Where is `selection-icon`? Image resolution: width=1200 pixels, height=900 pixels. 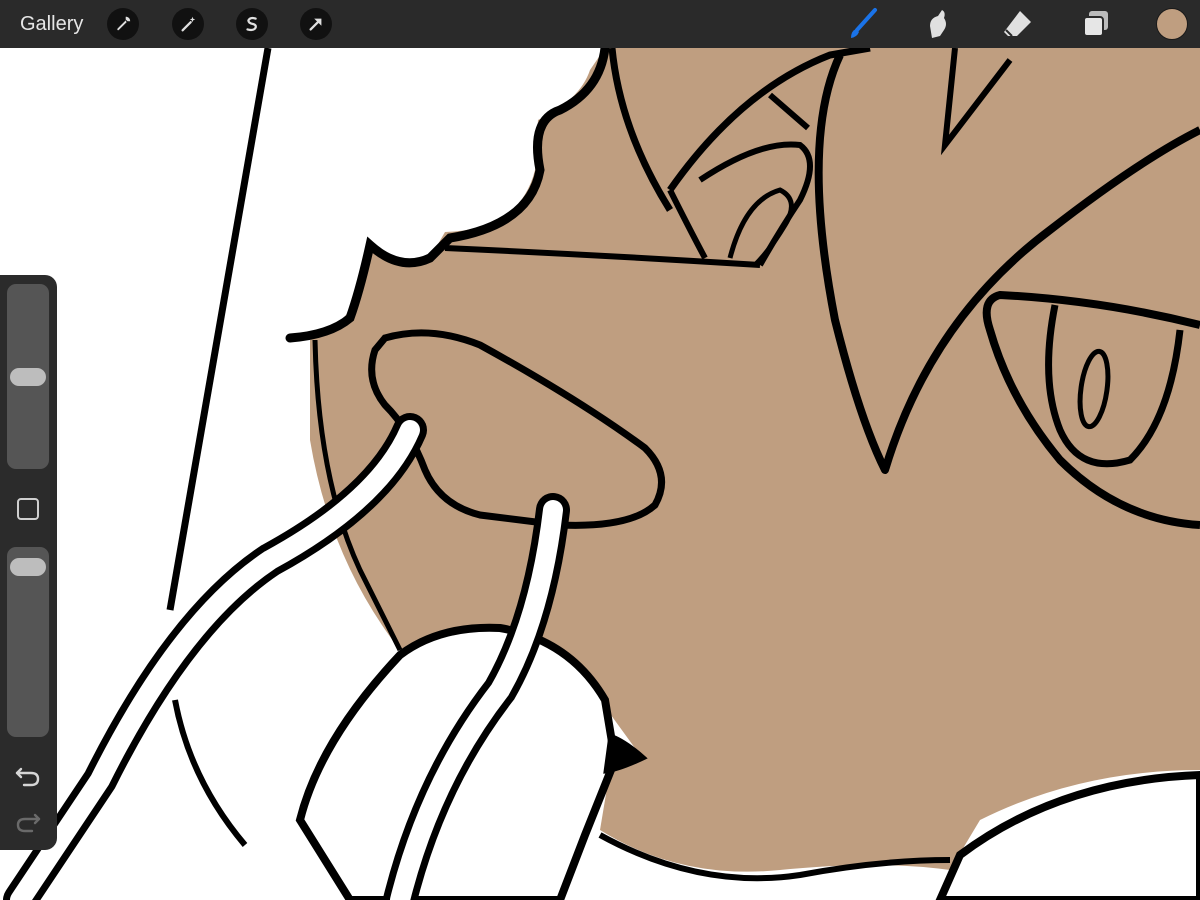
selection-icon is located at coordinates (251, 24).